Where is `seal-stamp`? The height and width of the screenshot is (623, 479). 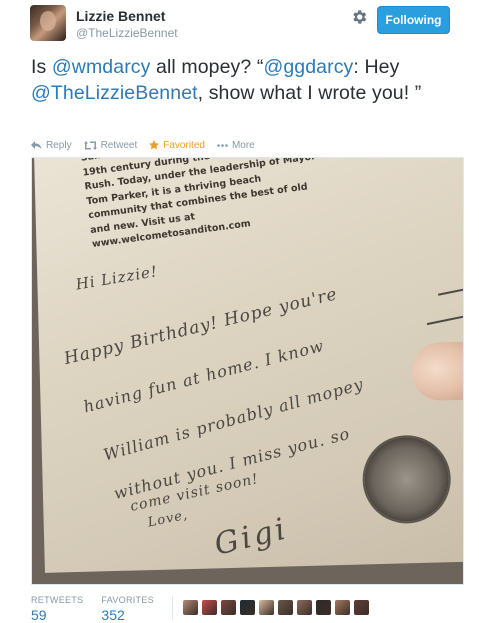
seal-stamp is located at coordinates (406, 479).